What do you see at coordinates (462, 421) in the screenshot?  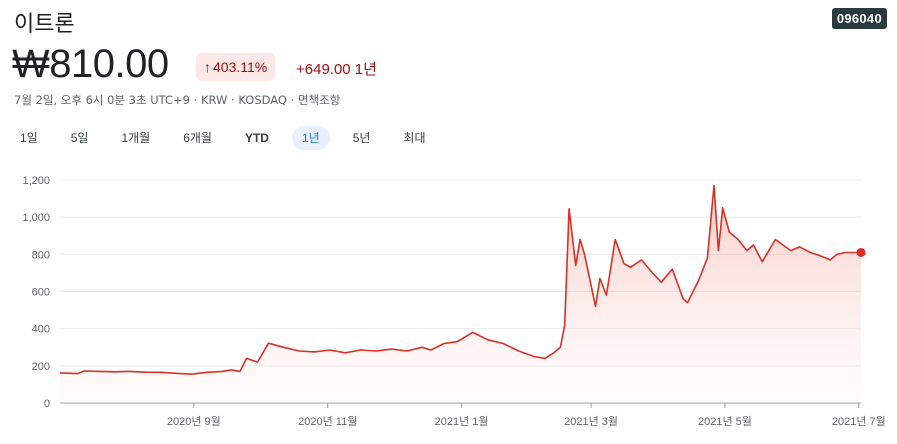 I see `x-tick-label: 2021년 1월` at bounding box center [462, 421].